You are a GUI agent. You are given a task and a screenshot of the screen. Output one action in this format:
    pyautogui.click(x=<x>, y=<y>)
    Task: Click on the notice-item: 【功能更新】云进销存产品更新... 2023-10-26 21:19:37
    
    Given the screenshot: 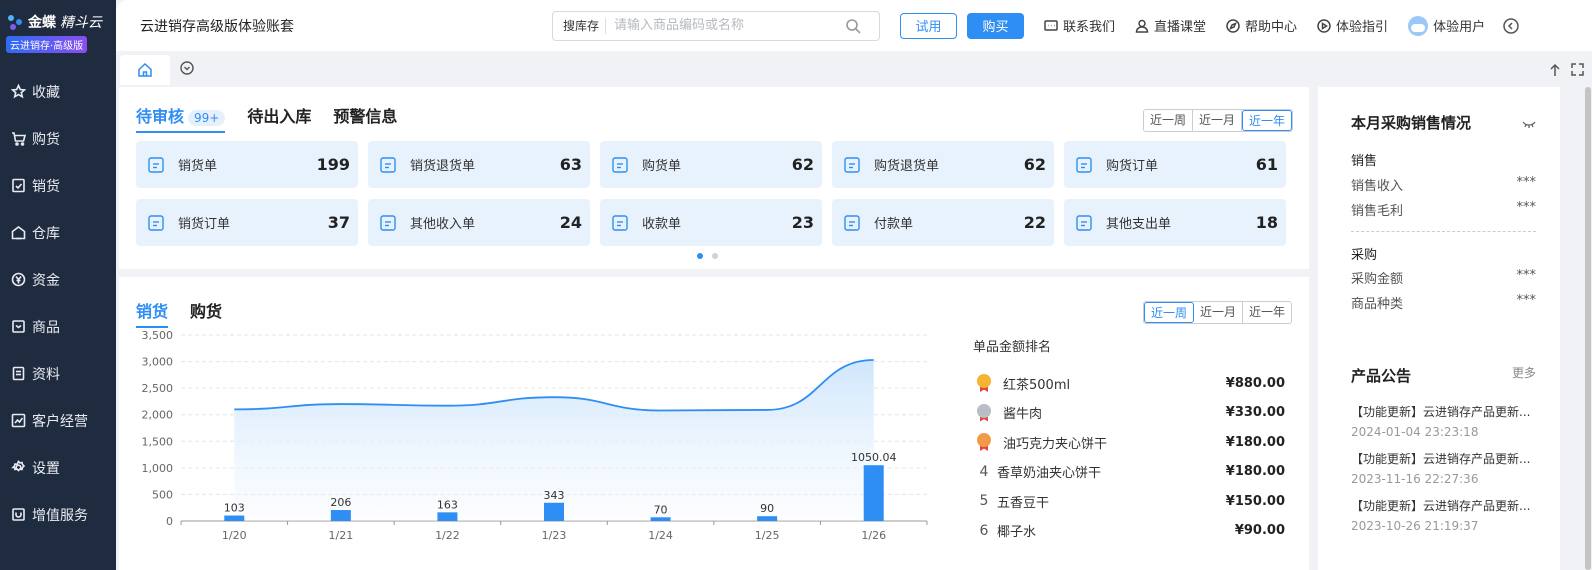 What is the action you would take?
    pyautogui.click(x=1446, y=515)
    